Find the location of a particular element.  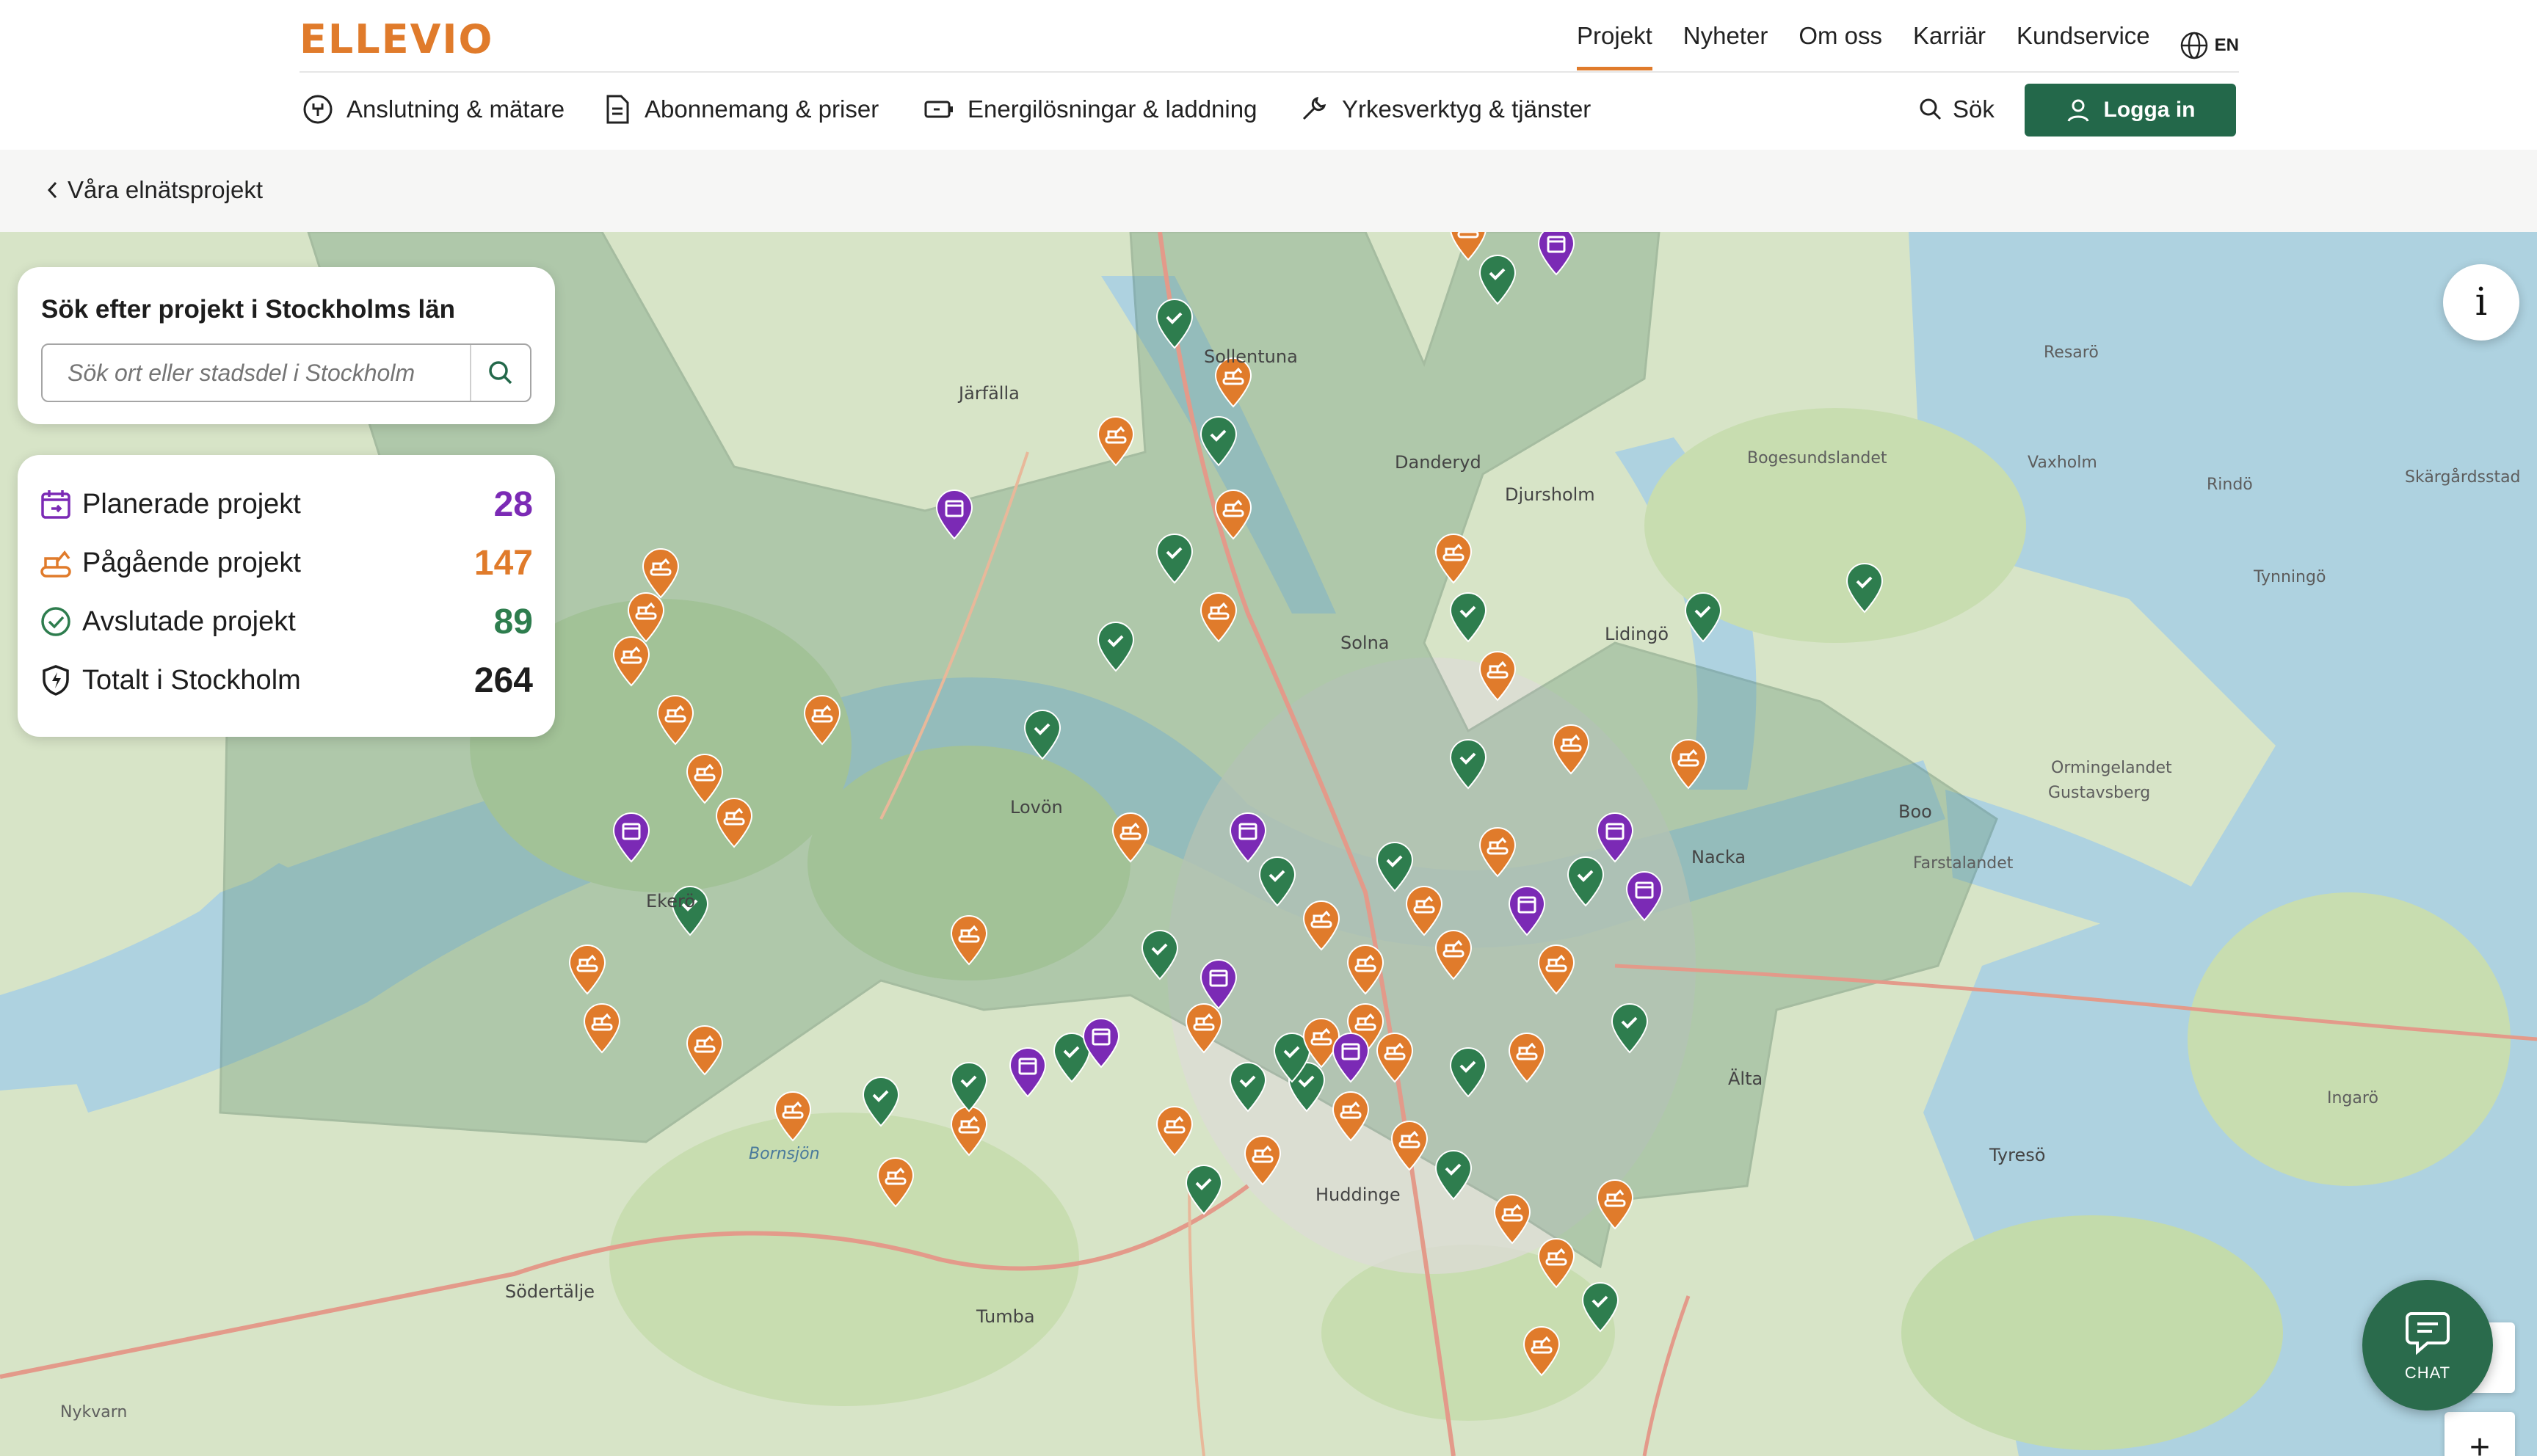

place-label: Danderyd is located at coordinates (1438, 462).